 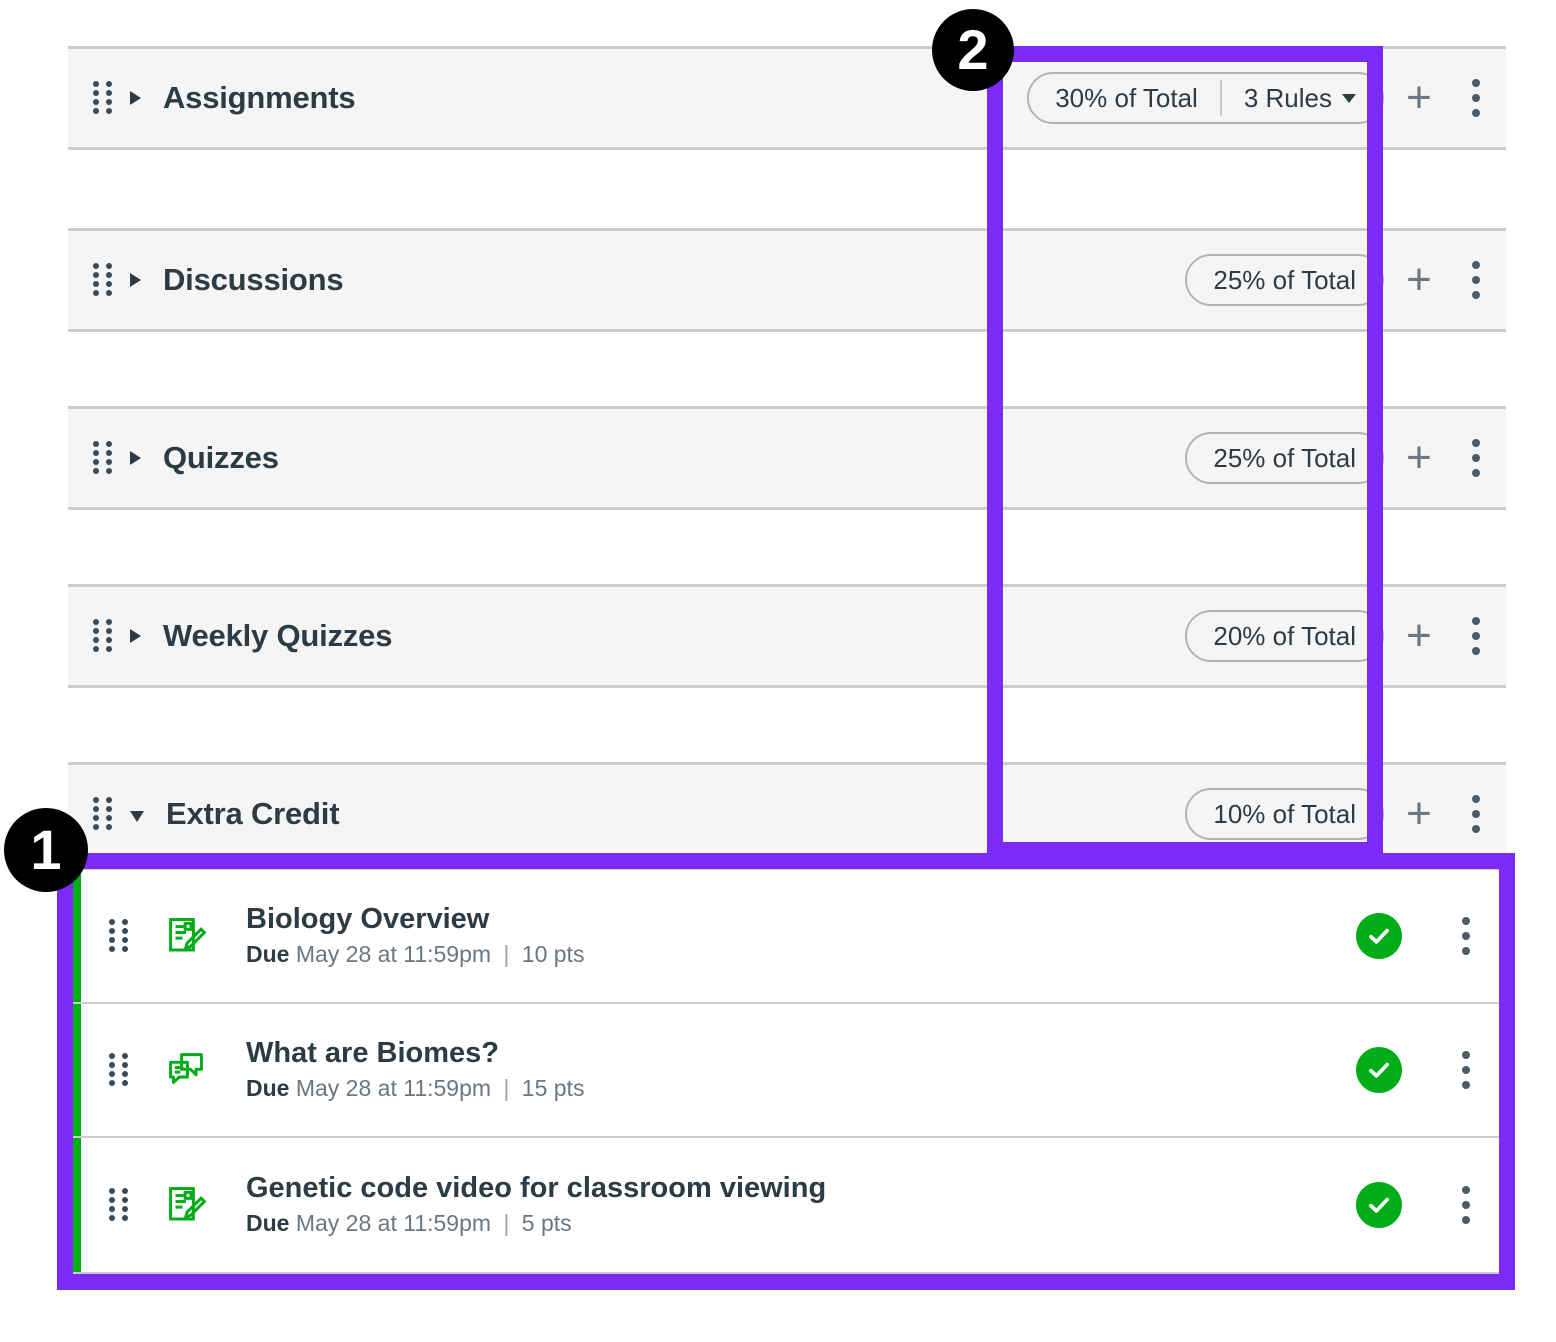 I want to click on group-rules-label: 3 Rules, so click(x=1300, y=98).